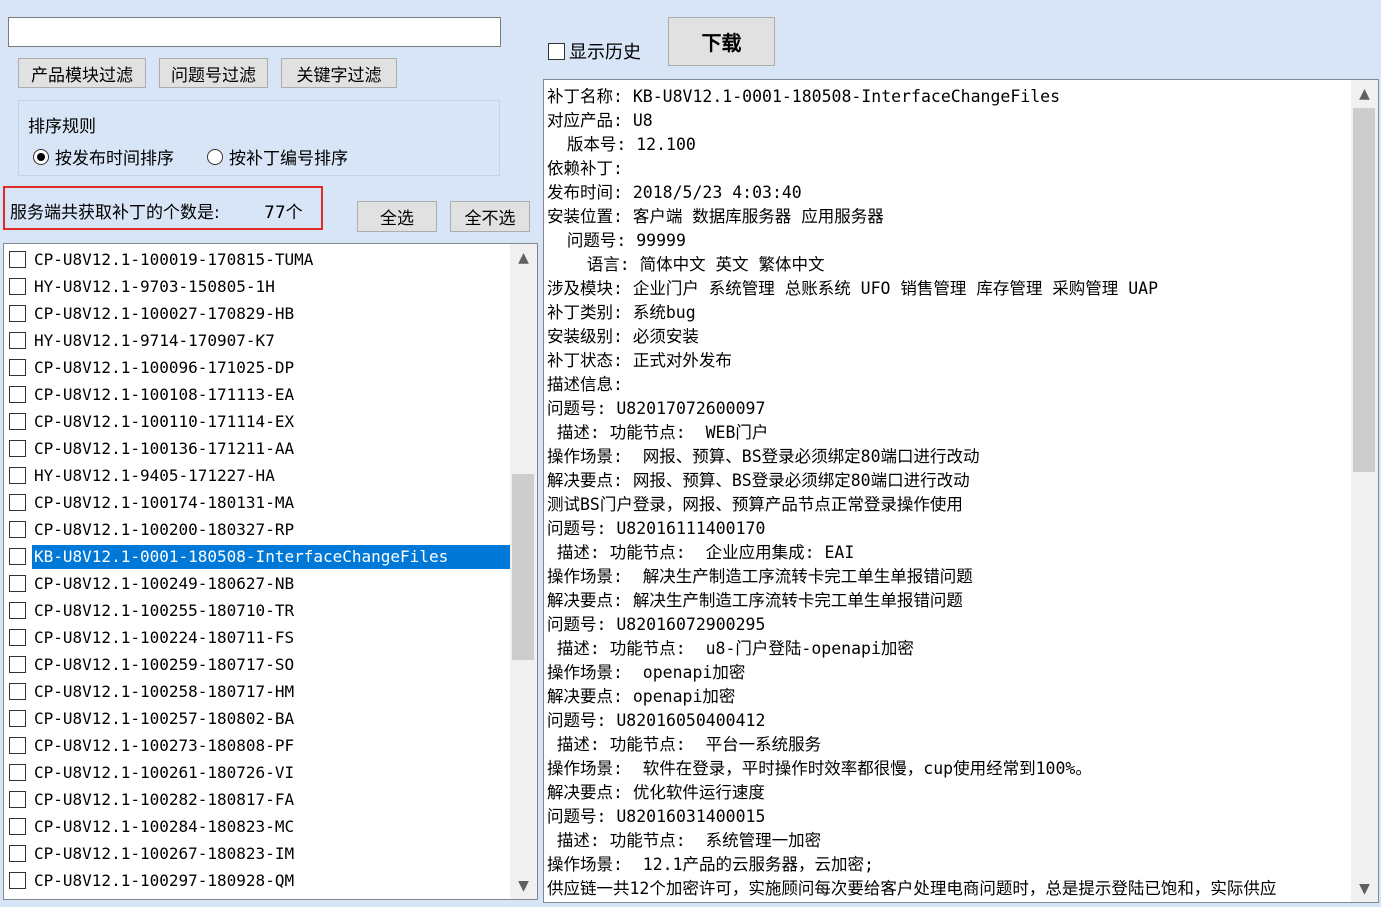 The image size is (1381, 907). Describe the element at coordinates (257, 583) in the screenshot. I see `patch-list-item: CP-U8V12.1-100249-180627-NB` at that location.